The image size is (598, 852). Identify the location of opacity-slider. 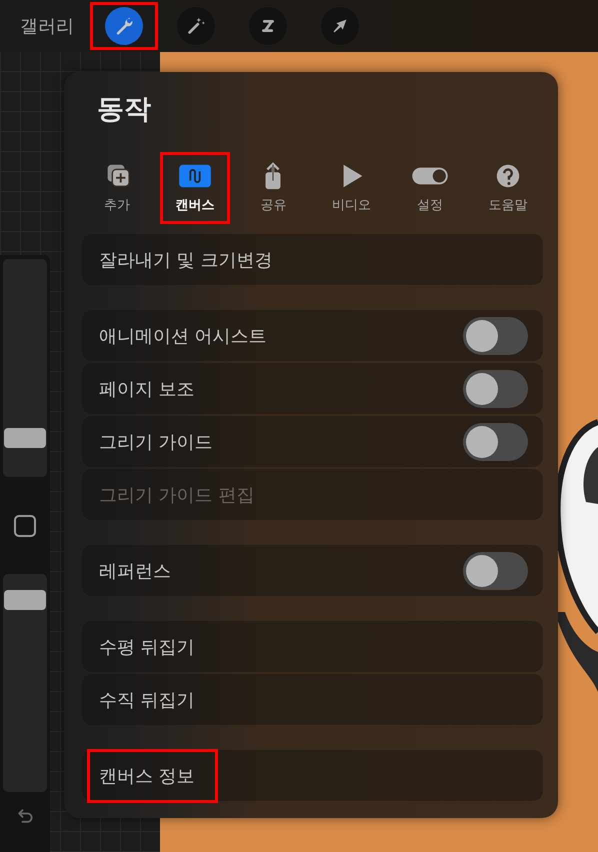
(25, 683).